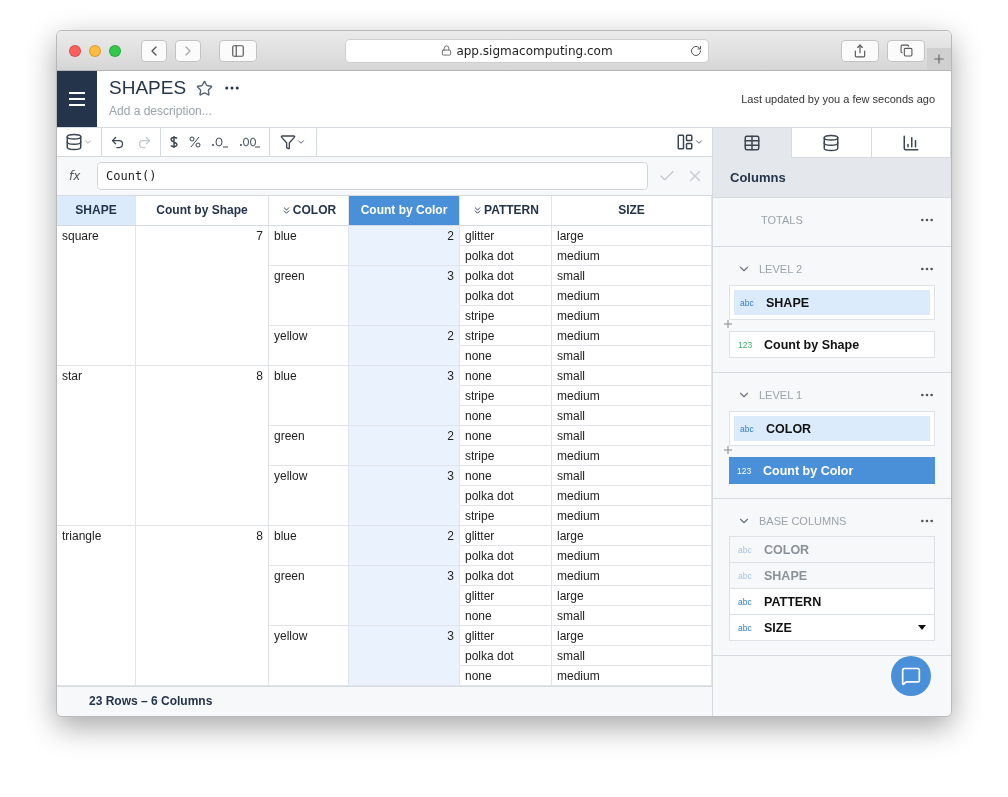  Describe the element at coordinates (309, 210) in the screenshot. I see `column-header: COLOR` at that location.